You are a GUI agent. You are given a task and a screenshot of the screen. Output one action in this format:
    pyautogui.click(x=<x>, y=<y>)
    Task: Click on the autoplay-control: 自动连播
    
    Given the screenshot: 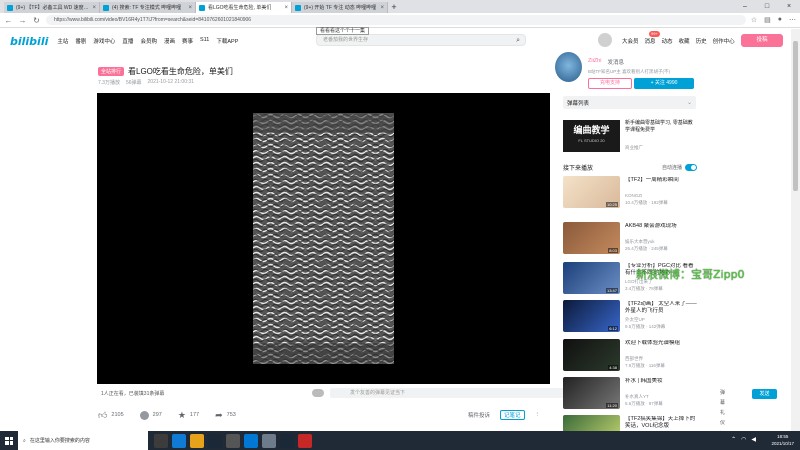 What is the action you would take?
    pyautogui.click(x=679, y=167)
    